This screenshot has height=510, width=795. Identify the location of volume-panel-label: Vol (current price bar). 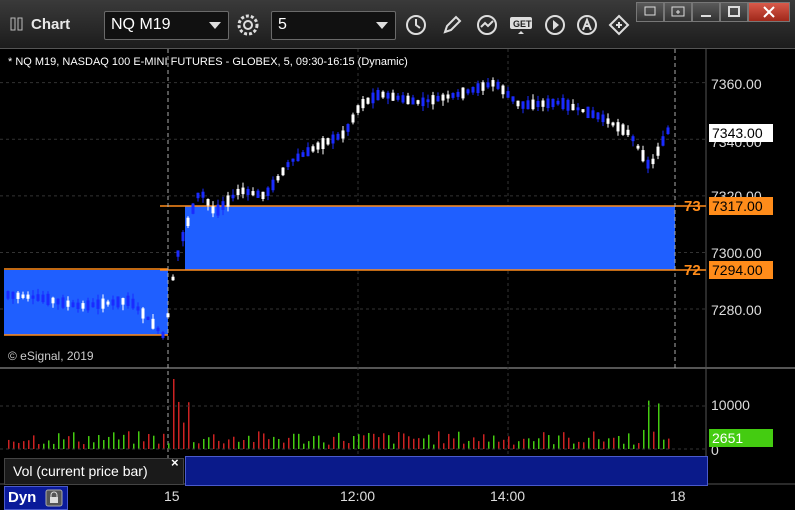
(94, 471).